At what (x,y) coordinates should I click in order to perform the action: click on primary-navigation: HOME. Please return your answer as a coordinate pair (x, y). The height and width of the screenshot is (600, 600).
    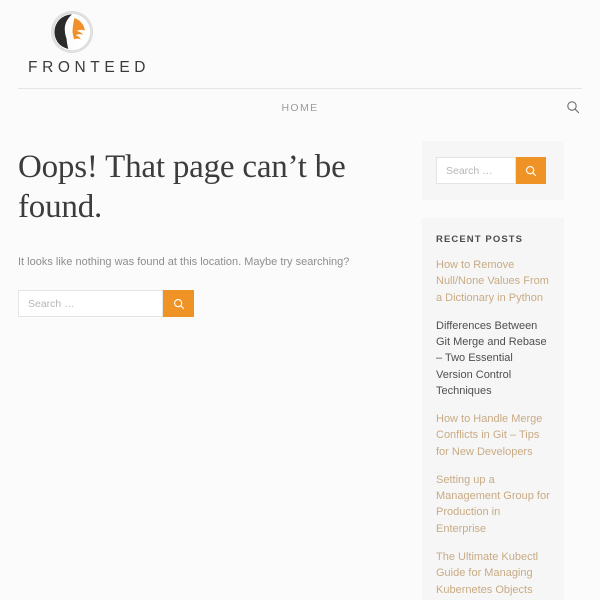
    Looking at the image, I should click on (300, 107).